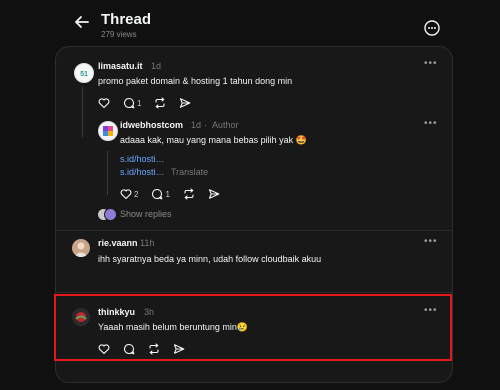 The width and height of the screenshot is (500, 390). I want to click on author-badge: Author, so click(225, 125).